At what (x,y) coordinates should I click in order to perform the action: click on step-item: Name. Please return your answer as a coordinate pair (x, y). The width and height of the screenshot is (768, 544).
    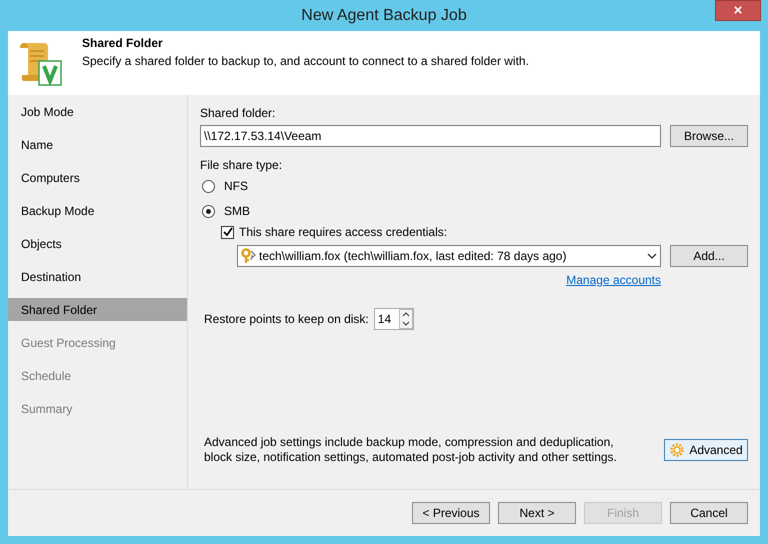
    Looking at the image, I should click on (97, 144).